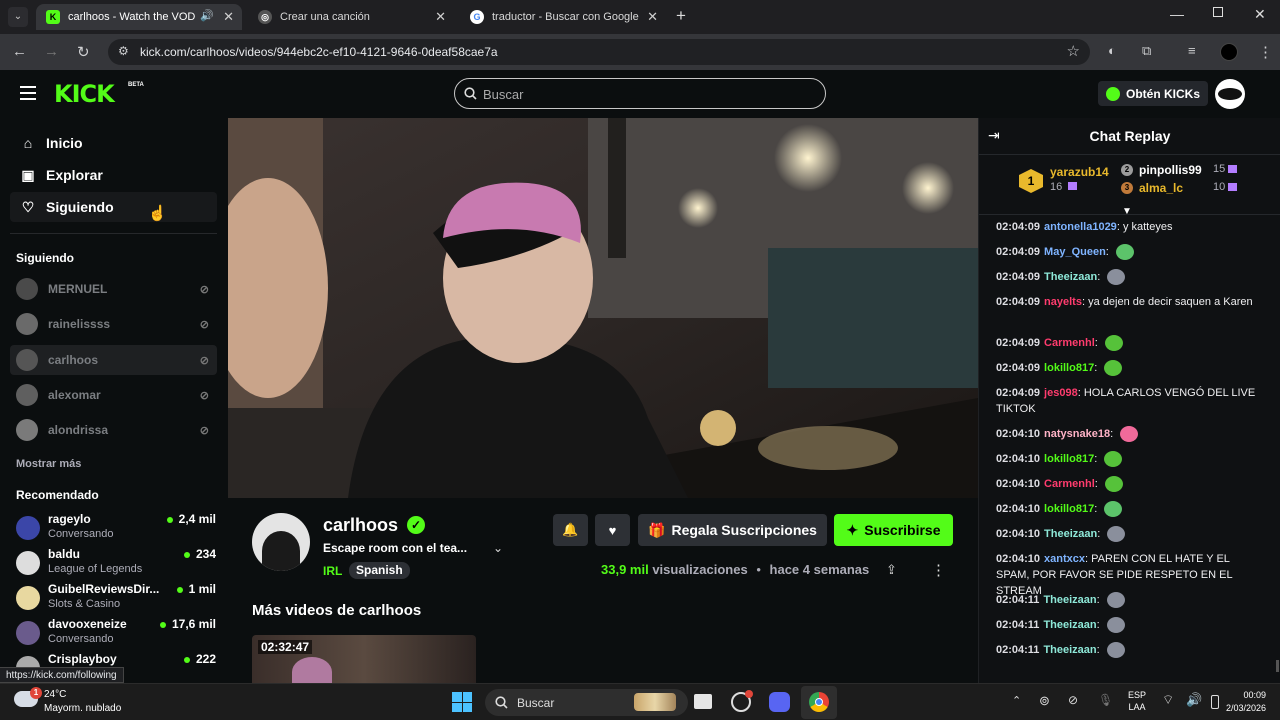 The image size is (1280, 720). What do you see at coordinates (113, 324) in the screenshot?
I see `following-item: rainelissss ⊘` at bounding box center [113, 324].